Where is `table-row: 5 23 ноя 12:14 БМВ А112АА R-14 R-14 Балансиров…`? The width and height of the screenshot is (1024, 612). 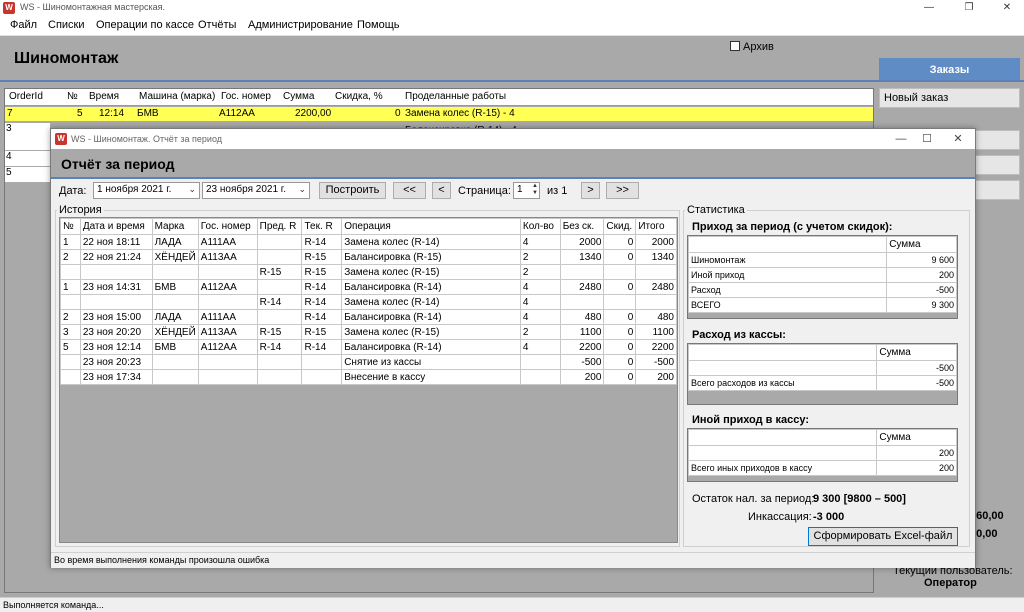
table-row: 5 23 ноя 12:14 БМВ А112АА R-14 R-14 Балансиров… is located at coordinates (368, 347).